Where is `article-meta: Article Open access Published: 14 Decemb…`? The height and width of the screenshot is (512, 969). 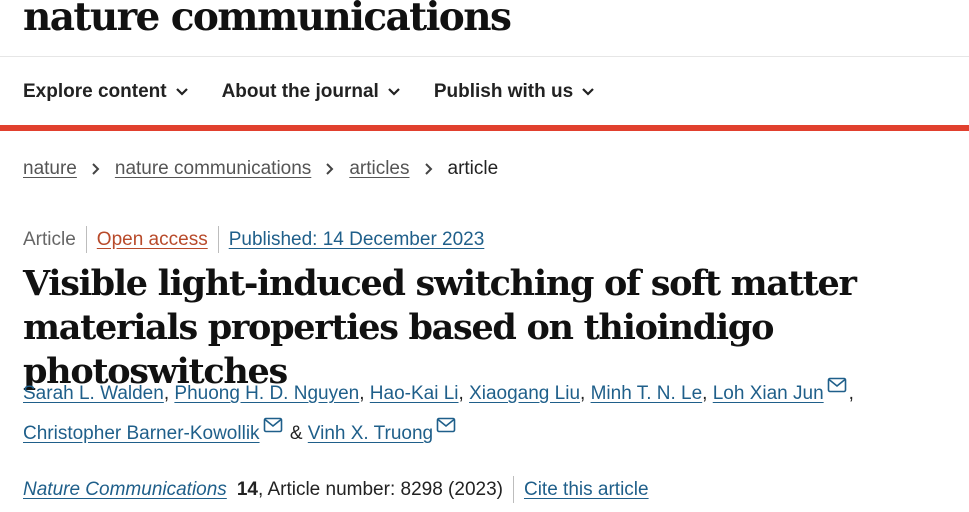 article-meta: Article Open access Published: 14 Decemb… is located at coordinates (253, 239).